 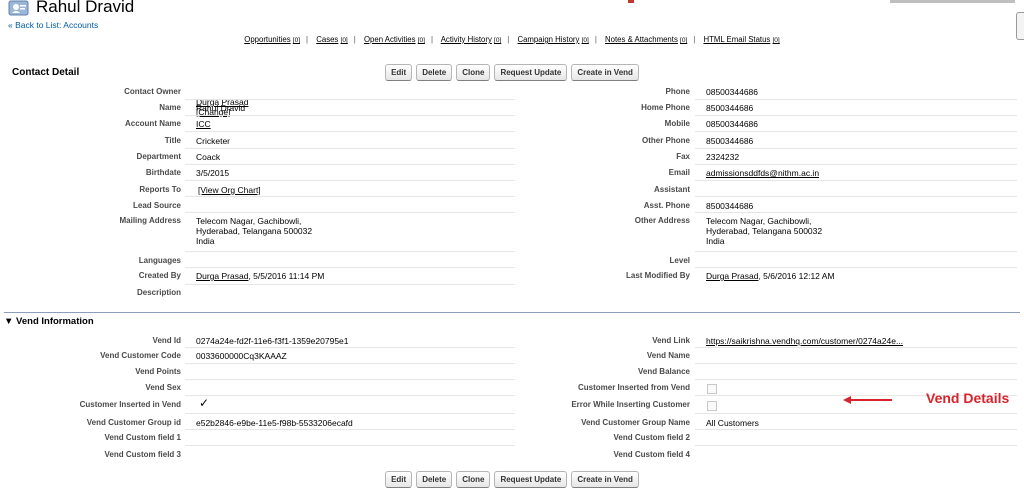 I want to click on related-link-notes-attachments: Notes & Attachments [0], so click(x=646, y=39).